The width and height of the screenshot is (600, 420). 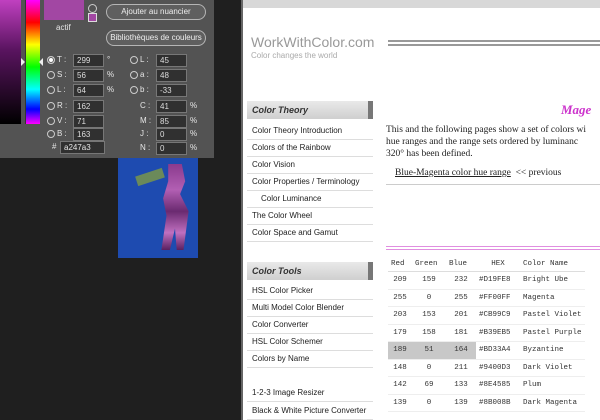 What do you see at coordinates (23, 62) in the screenshot?
I see `hue-slider-handle-left` at bounding box center [23, 62].